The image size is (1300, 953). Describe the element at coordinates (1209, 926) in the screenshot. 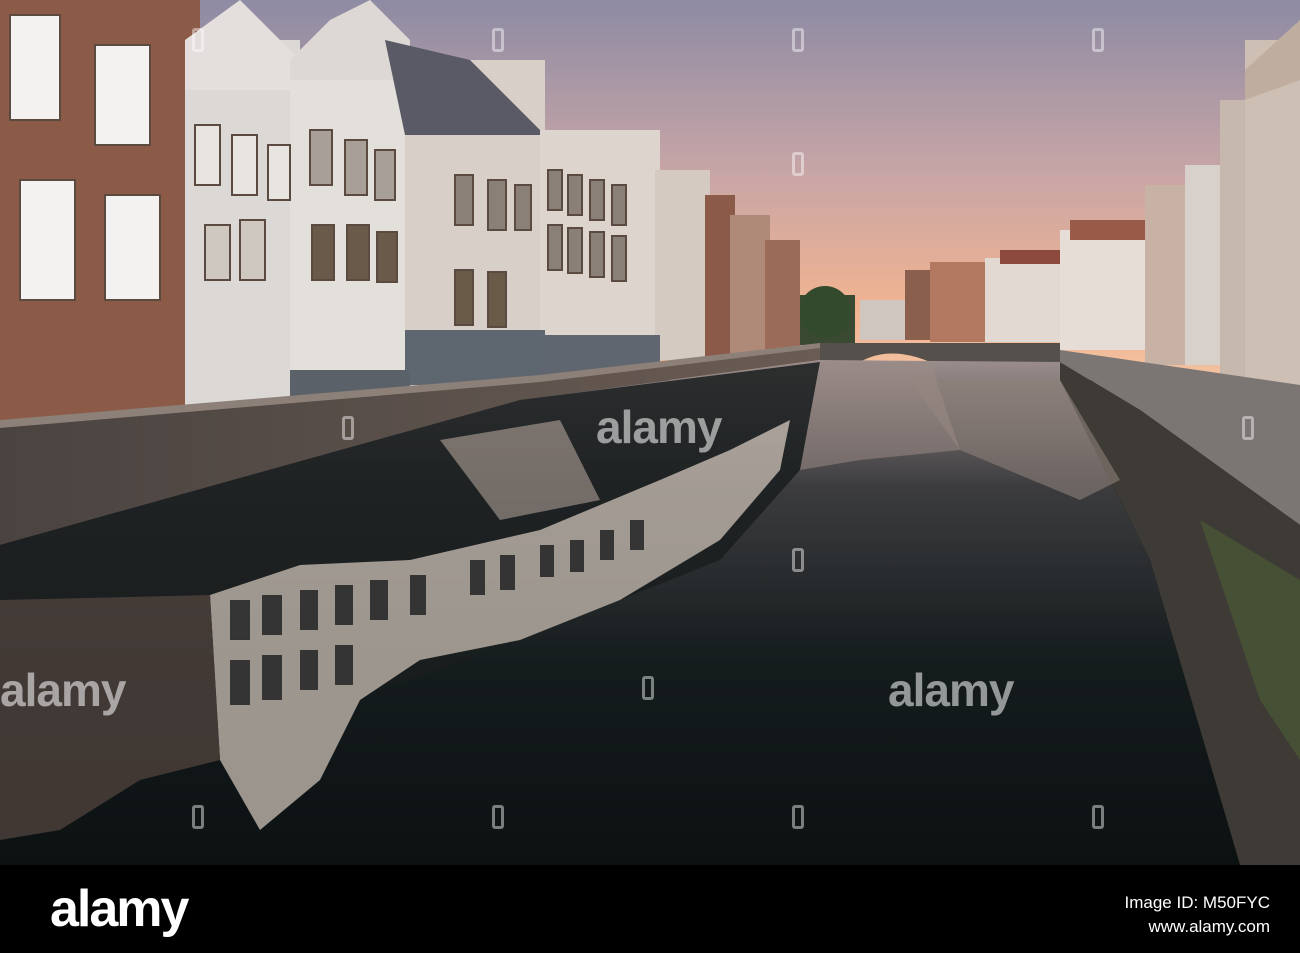

I see `site-url: www.alamy.com` at that location.